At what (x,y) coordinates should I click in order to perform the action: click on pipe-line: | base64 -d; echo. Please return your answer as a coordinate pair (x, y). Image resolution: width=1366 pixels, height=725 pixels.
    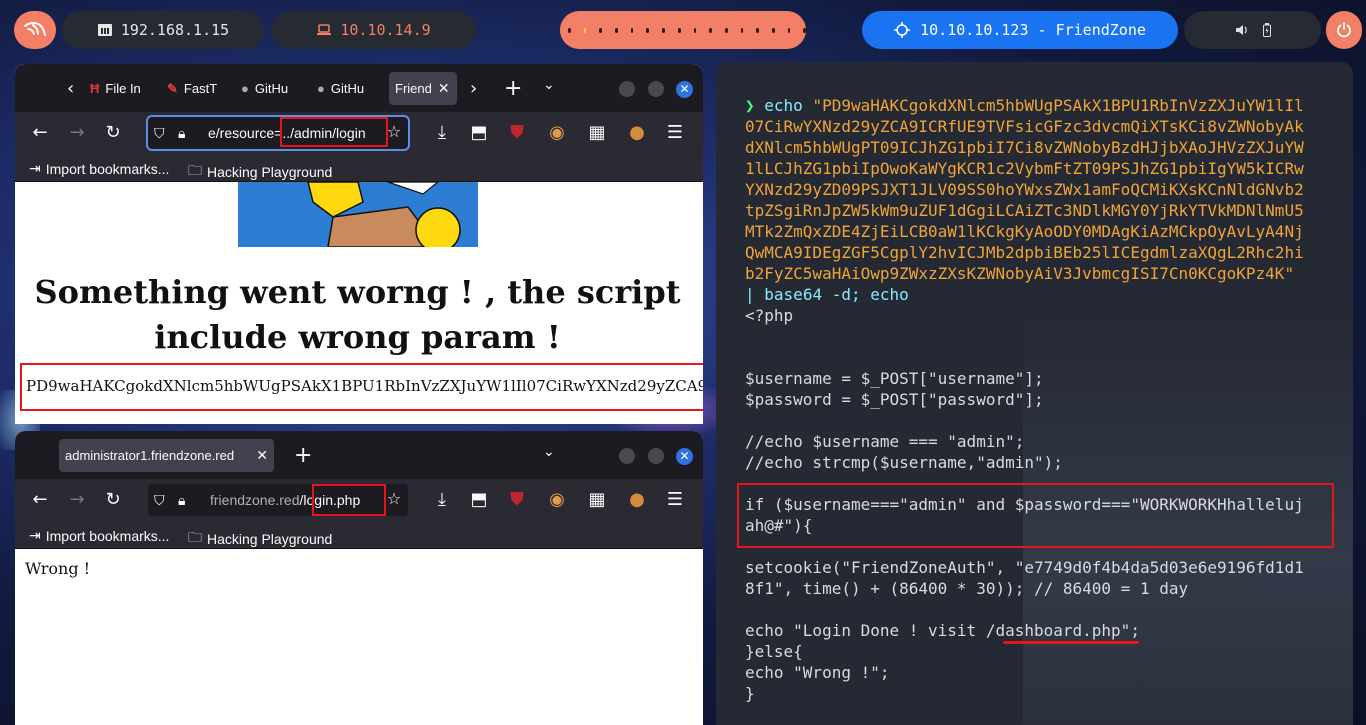
    Looking at the image, I should click on (827, 294).